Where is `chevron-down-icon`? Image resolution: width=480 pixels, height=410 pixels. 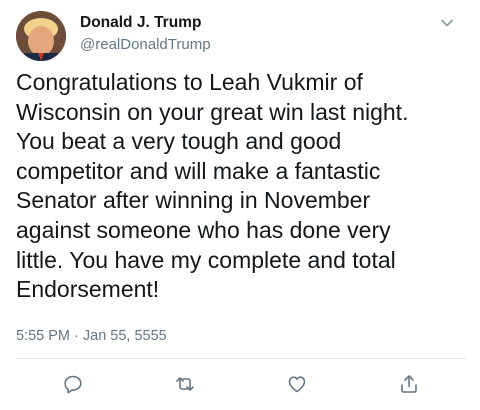
chevron-down-icon is located at coordinates (447, 23).